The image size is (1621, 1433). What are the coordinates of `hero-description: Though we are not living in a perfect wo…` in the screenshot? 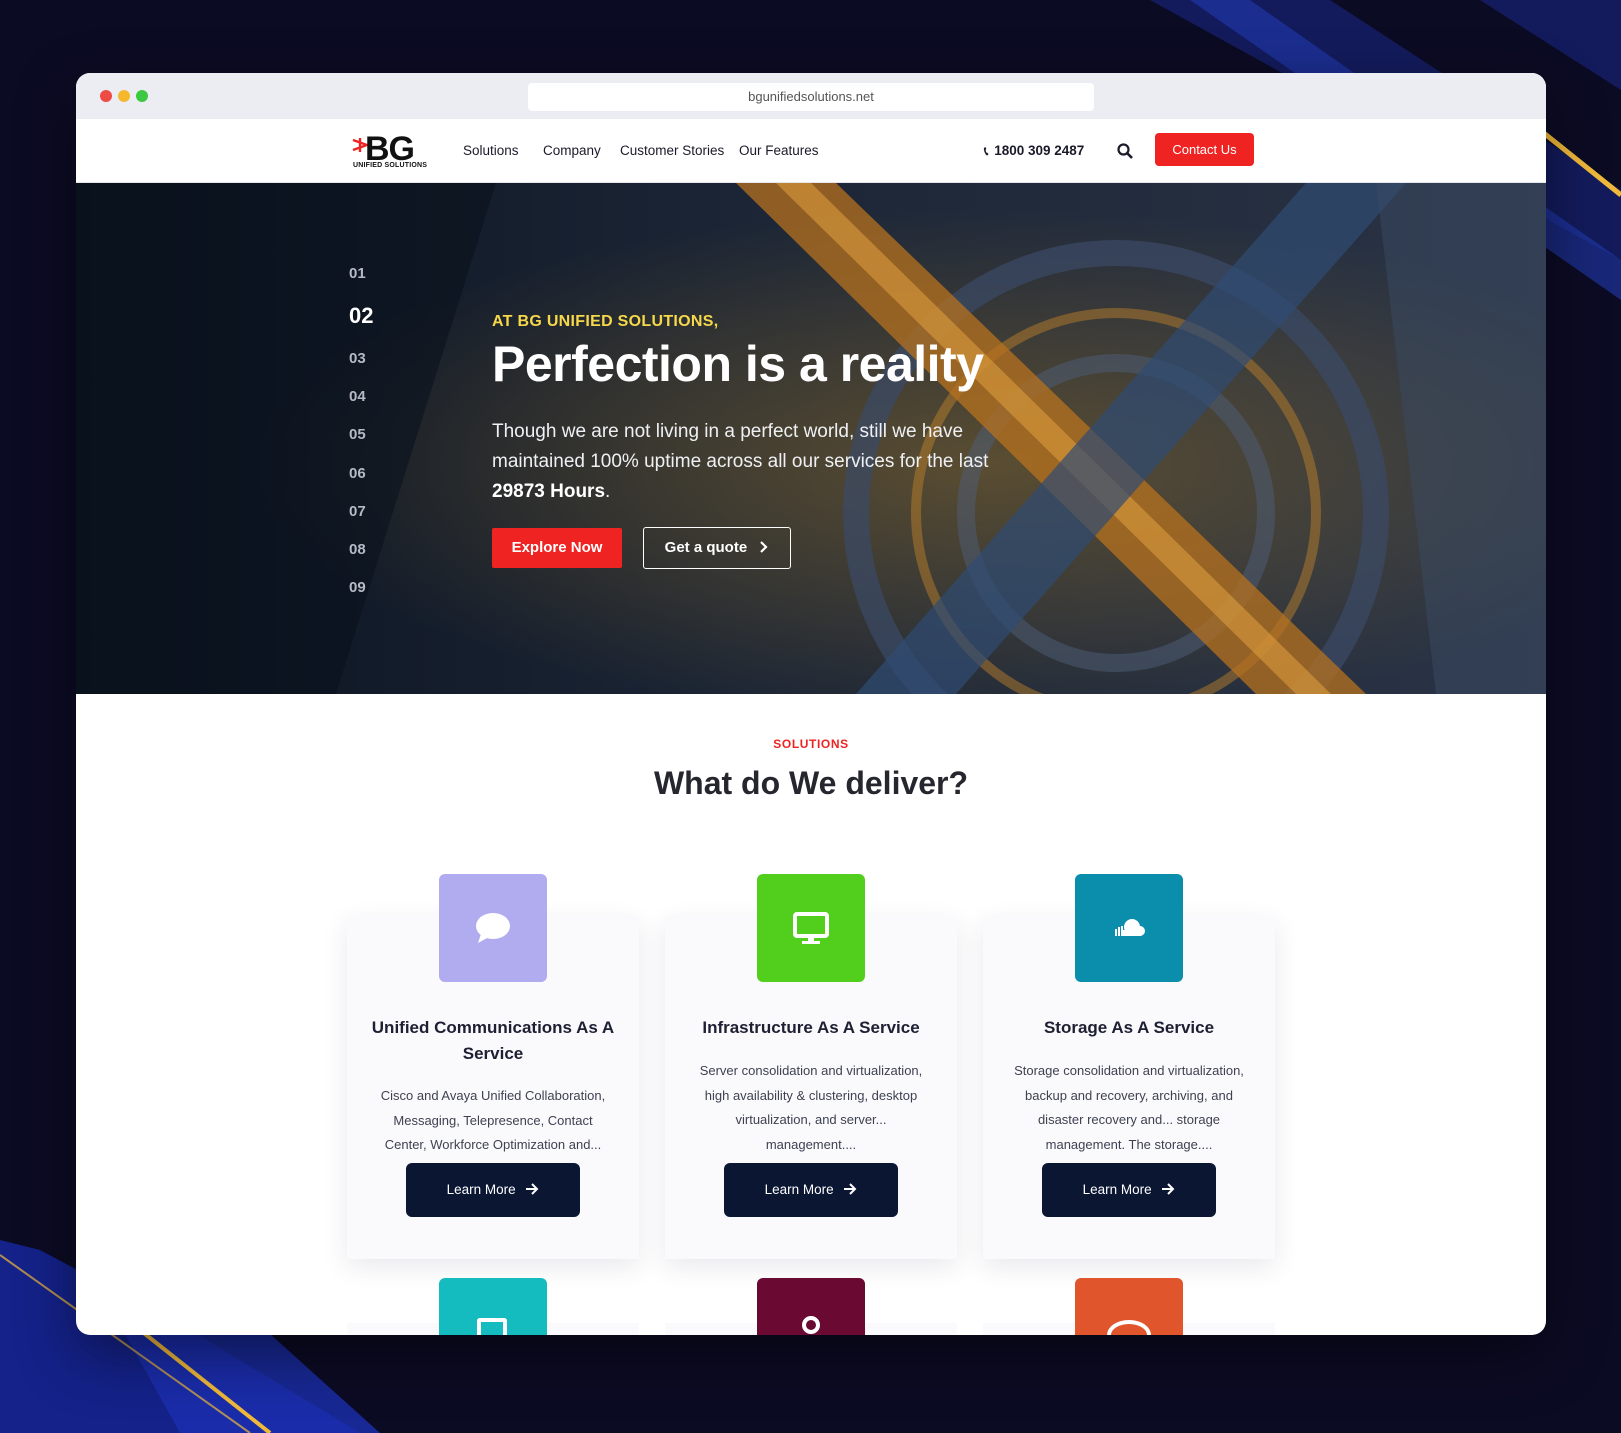 It's located at (752, 462).